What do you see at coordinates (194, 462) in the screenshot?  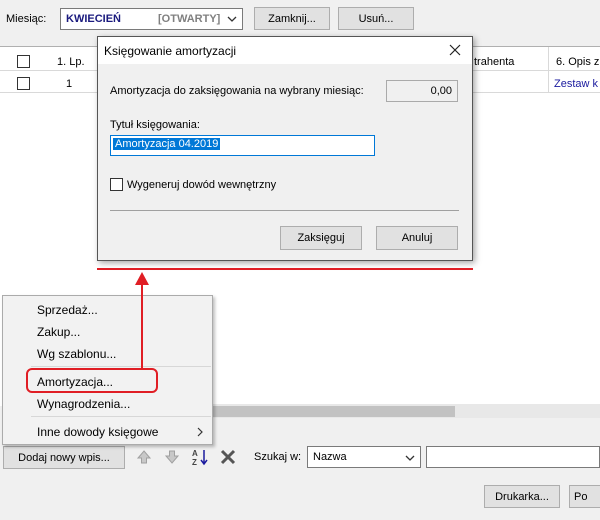 I see `svg-text: Z` at bounding box center [194, 462].